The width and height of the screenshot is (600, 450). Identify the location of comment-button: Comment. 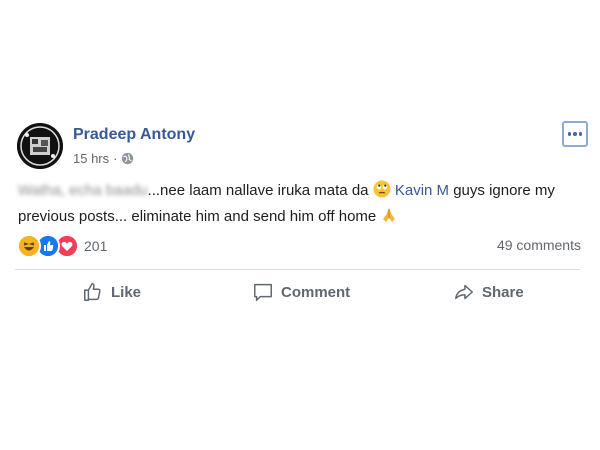
(301, 292).